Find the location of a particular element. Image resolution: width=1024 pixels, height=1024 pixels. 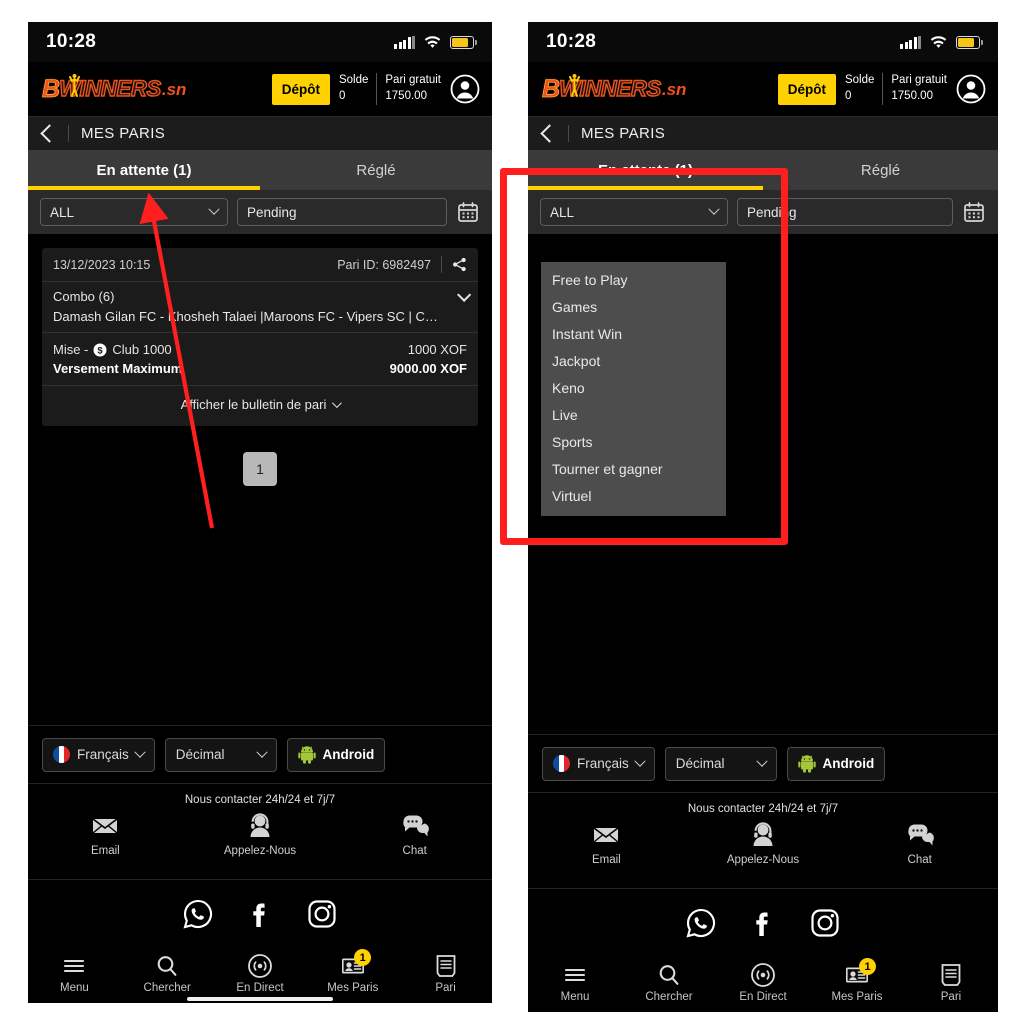

dropdown-option: Virtuel is located at coordinates (633, 495).